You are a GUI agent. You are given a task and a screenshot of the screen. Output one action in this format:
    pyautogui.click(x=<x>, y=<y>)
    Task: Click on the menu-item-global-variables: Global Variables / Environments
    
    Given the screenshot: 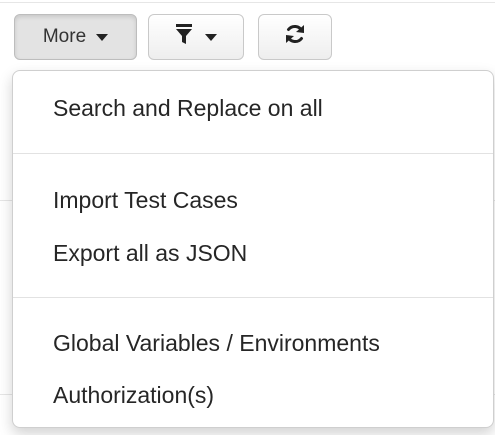 What is the action you would take?
    pyautogui.click(x=216, y=343)
    